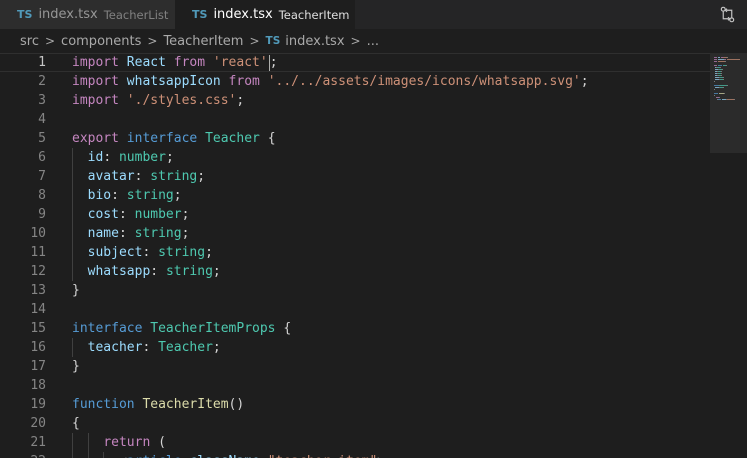 Image resolution: width=747 pixels, height=458 pixels. What do you see at coordinates (355, 271) in the screenshot?
I see `code-line: 12 whatsapp: string;` at bounding box center [355, 271].